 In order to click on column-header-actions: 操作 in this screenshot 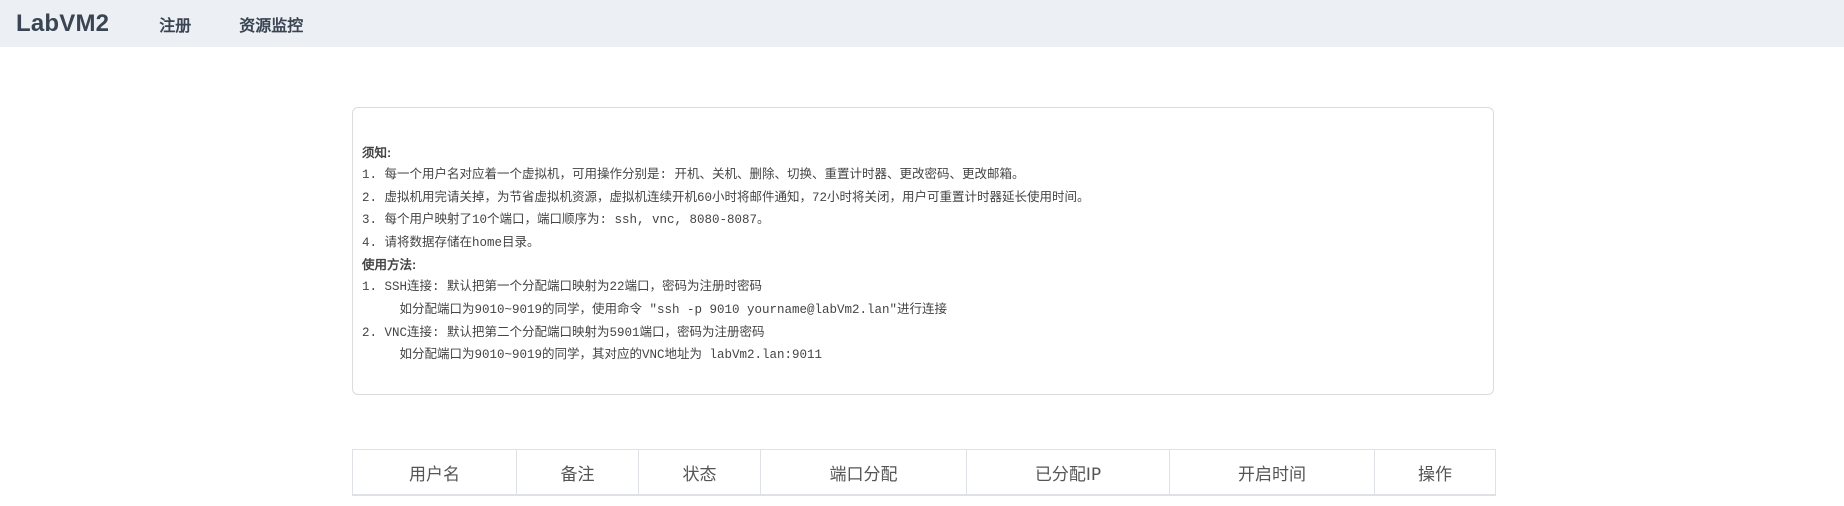, I will do `click(1435, 472)`.